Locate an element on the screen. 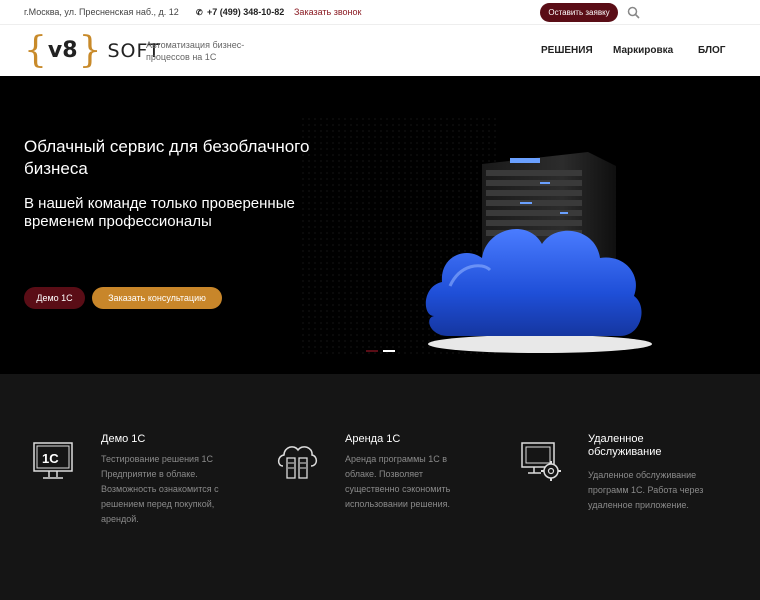 This screenshot has width=760, height=600. feature-remote-title: Удаленное обслуживание is located at coordinates (625, 445).